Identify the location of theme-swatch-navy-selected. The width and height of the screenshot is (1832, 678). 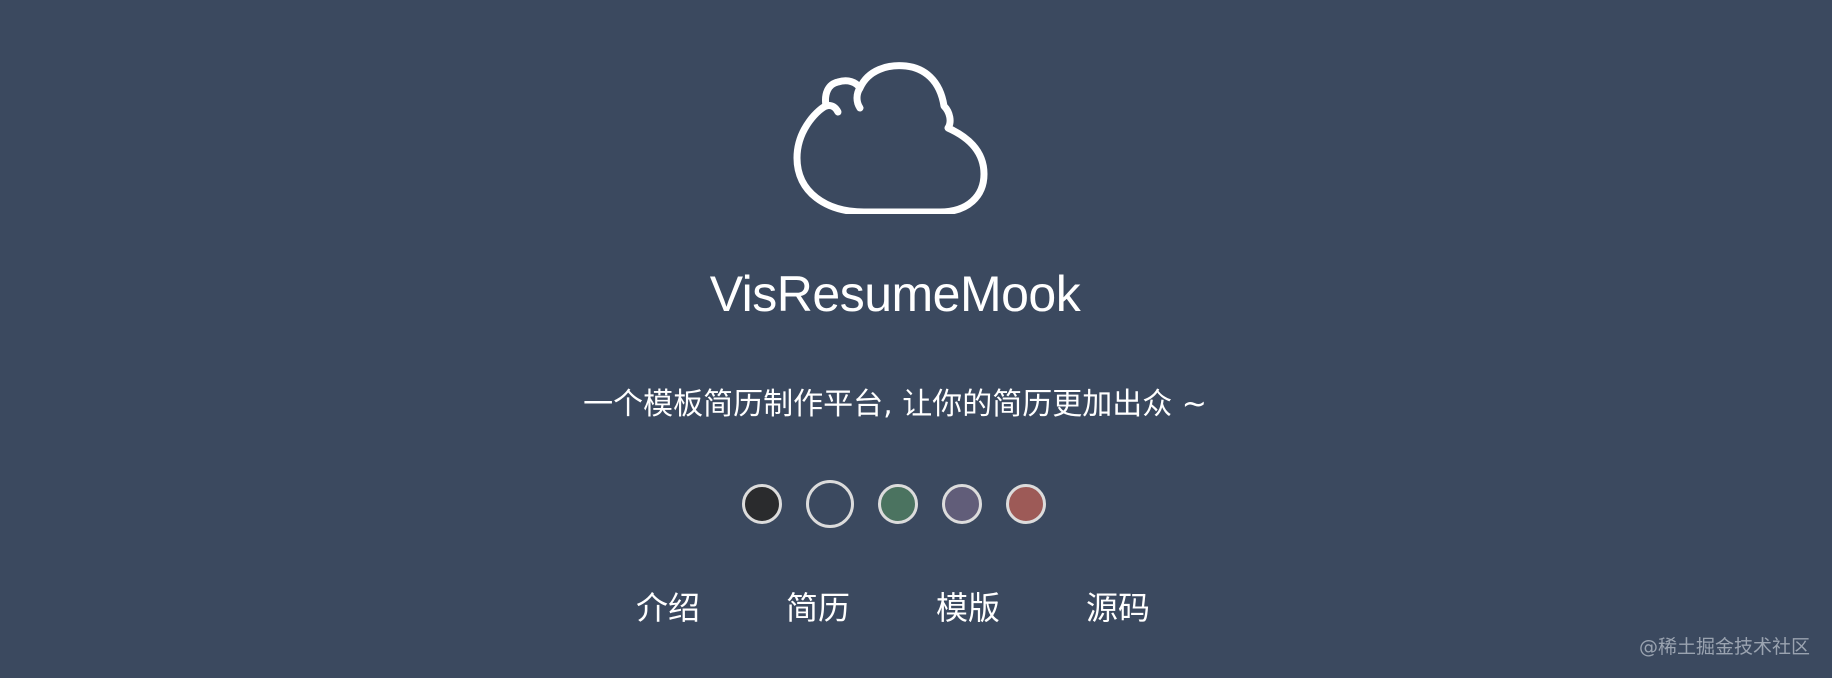
(830, 504).